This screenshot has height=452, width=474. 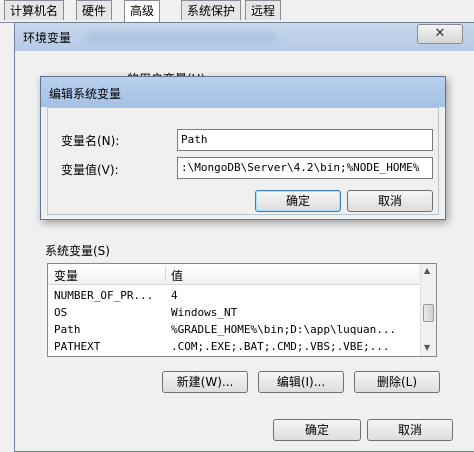 I want to click on tab-system-protection: 系统保护, so click(x=211, y=10).